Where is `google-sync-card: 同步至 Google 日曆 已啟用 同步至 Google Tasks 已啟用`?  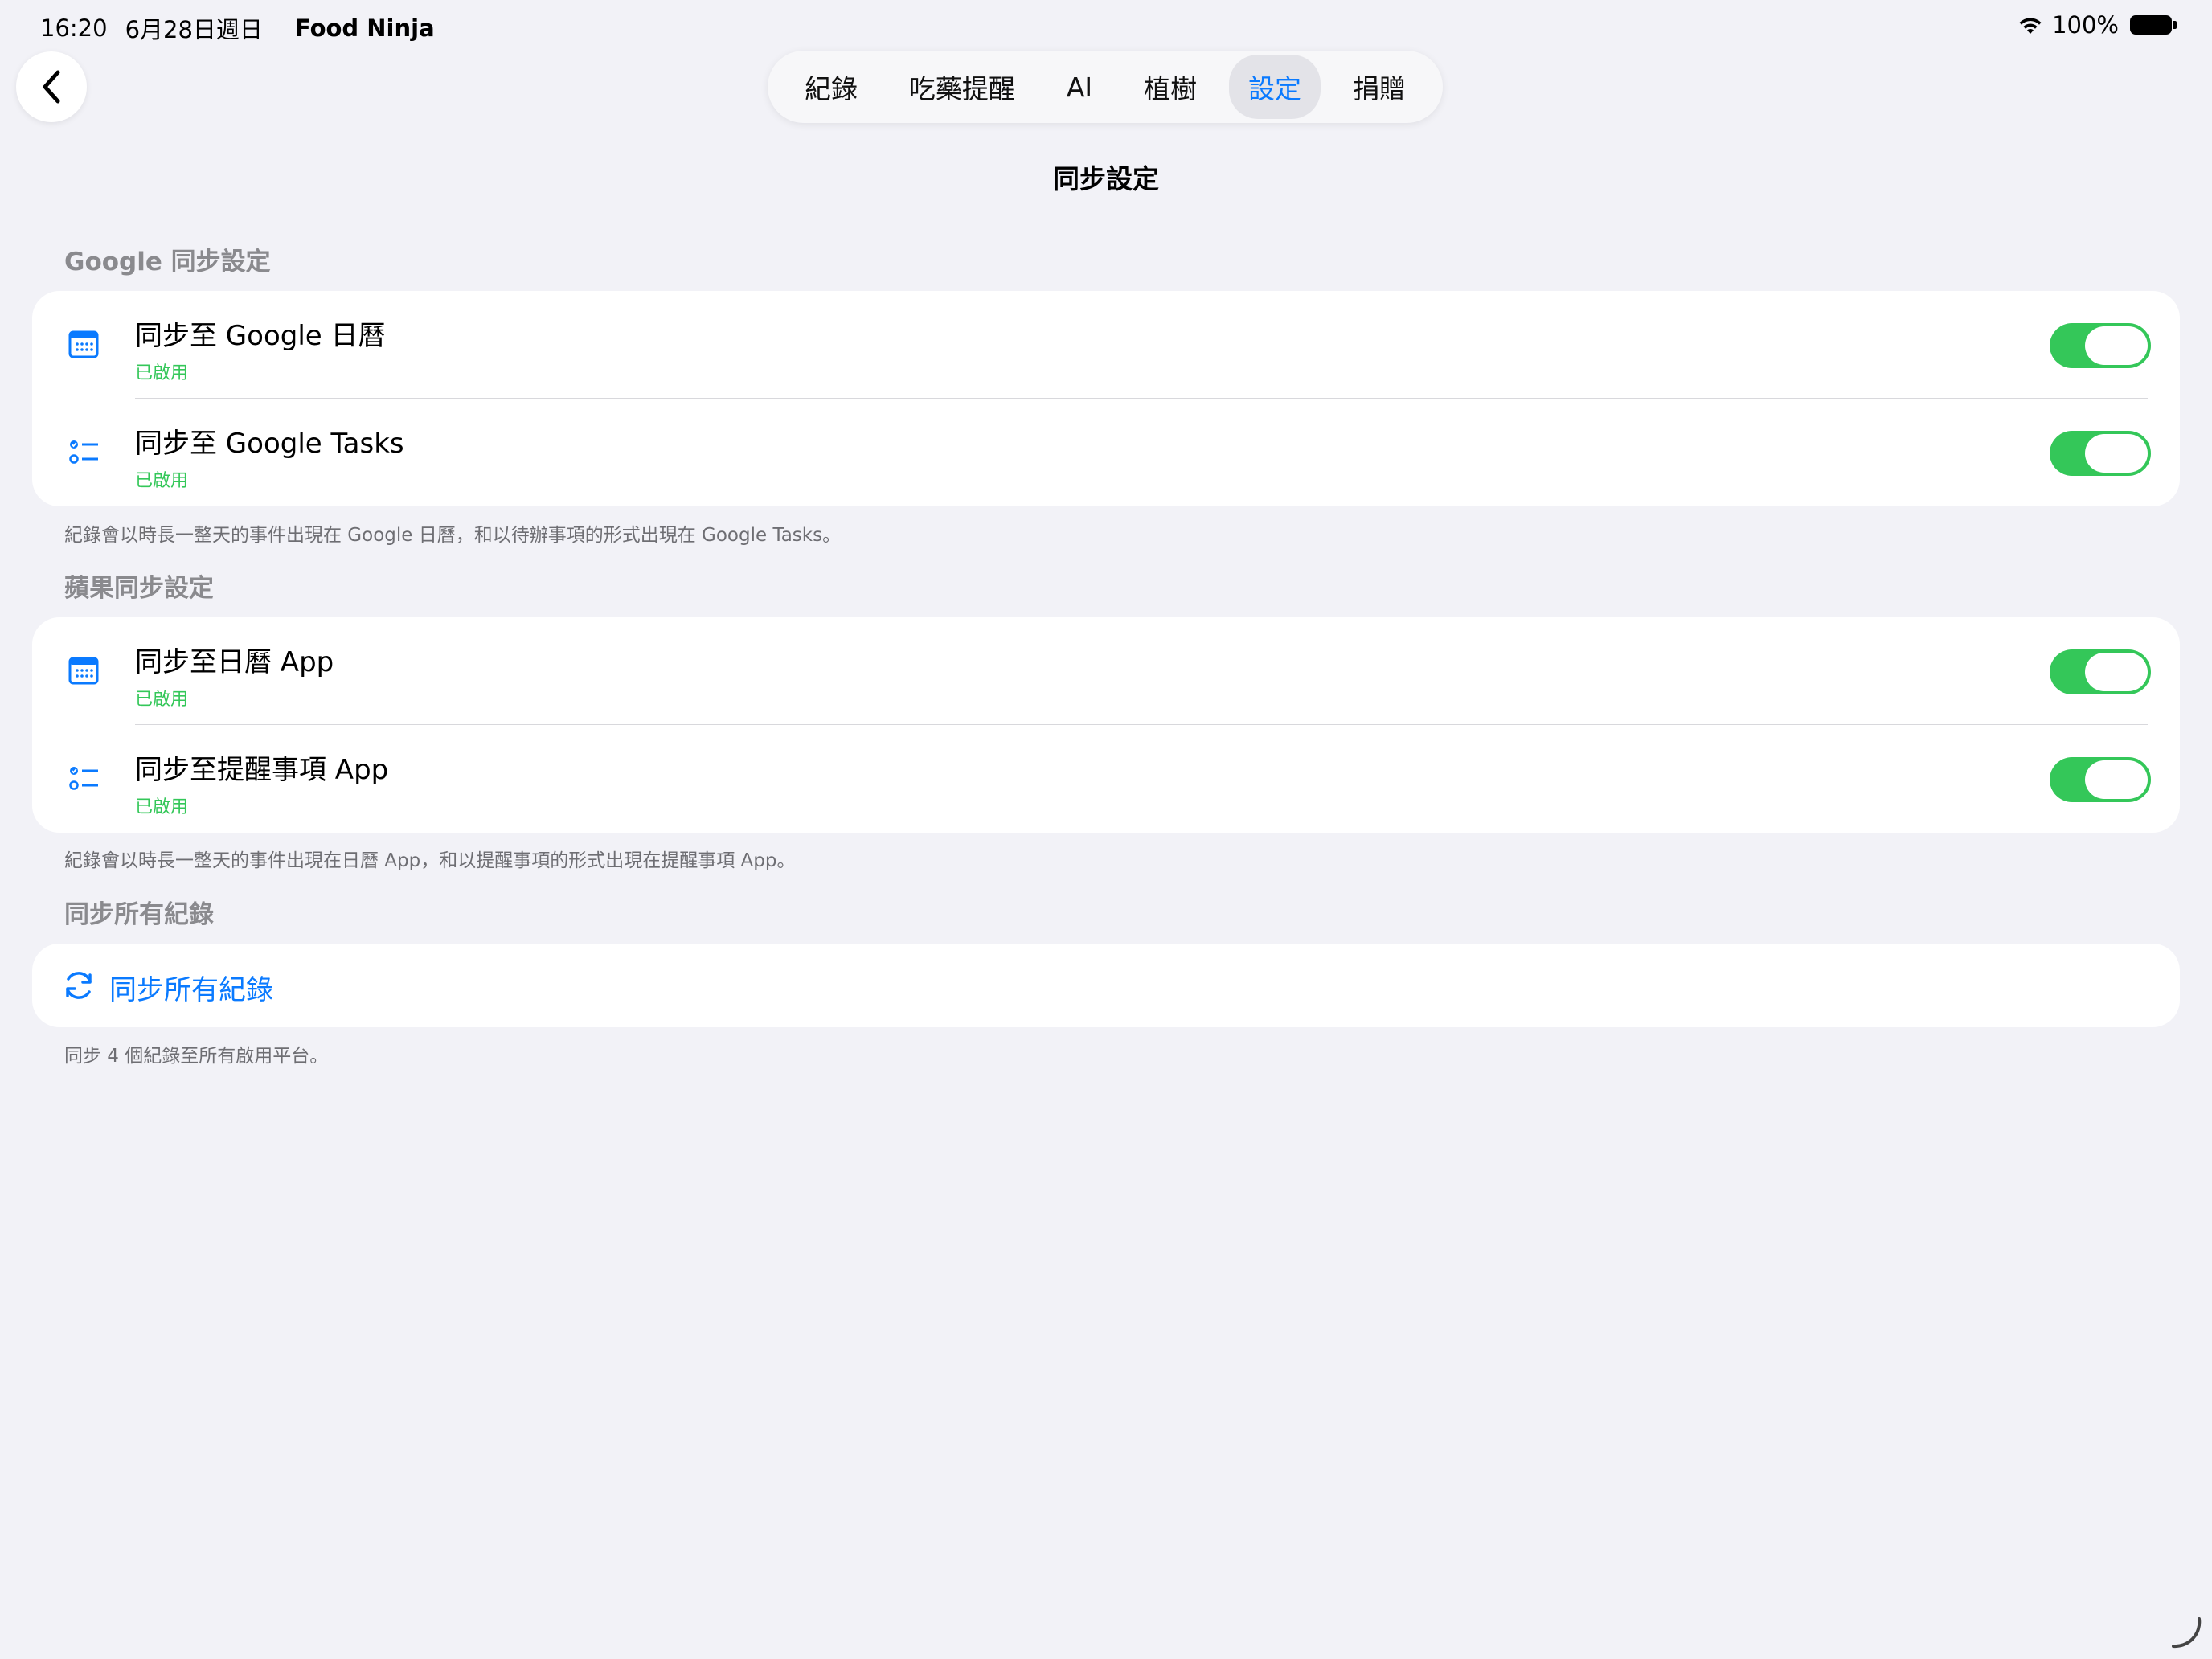
google-sync-card: 同步至 Google 日曆 已啟用 同步至 Google Tasks 已啟用 is located at coordinates (1106, 398).